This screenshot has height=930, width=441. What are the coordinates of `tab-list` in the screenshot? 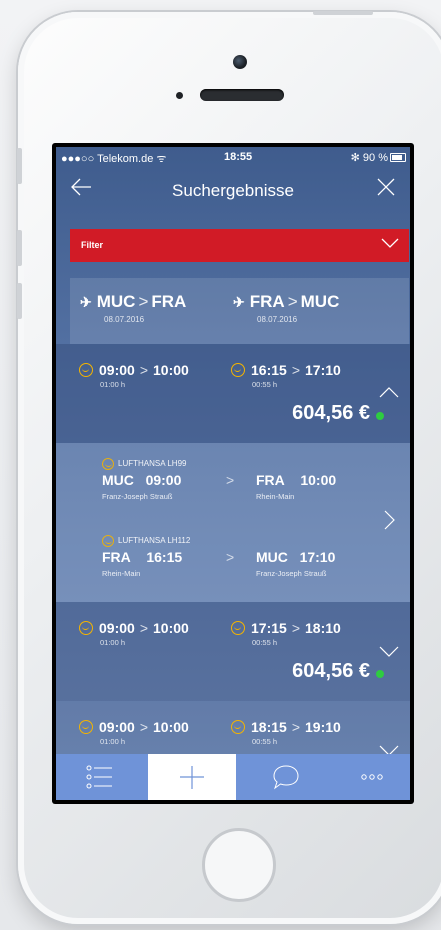 It's located at (100, 777).